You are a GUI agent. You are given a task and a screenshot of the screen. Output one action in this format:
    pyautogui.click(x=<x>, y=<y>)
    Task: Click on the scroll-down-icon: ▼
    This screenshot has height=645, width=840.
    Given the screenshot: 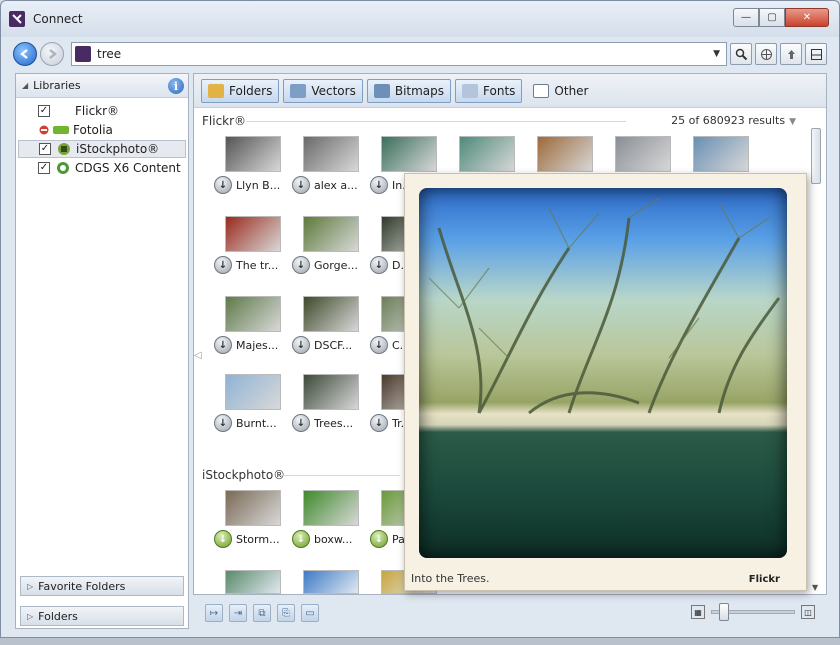 What is the action you would take?
    pyautogui.click(x=815, y=587)
    